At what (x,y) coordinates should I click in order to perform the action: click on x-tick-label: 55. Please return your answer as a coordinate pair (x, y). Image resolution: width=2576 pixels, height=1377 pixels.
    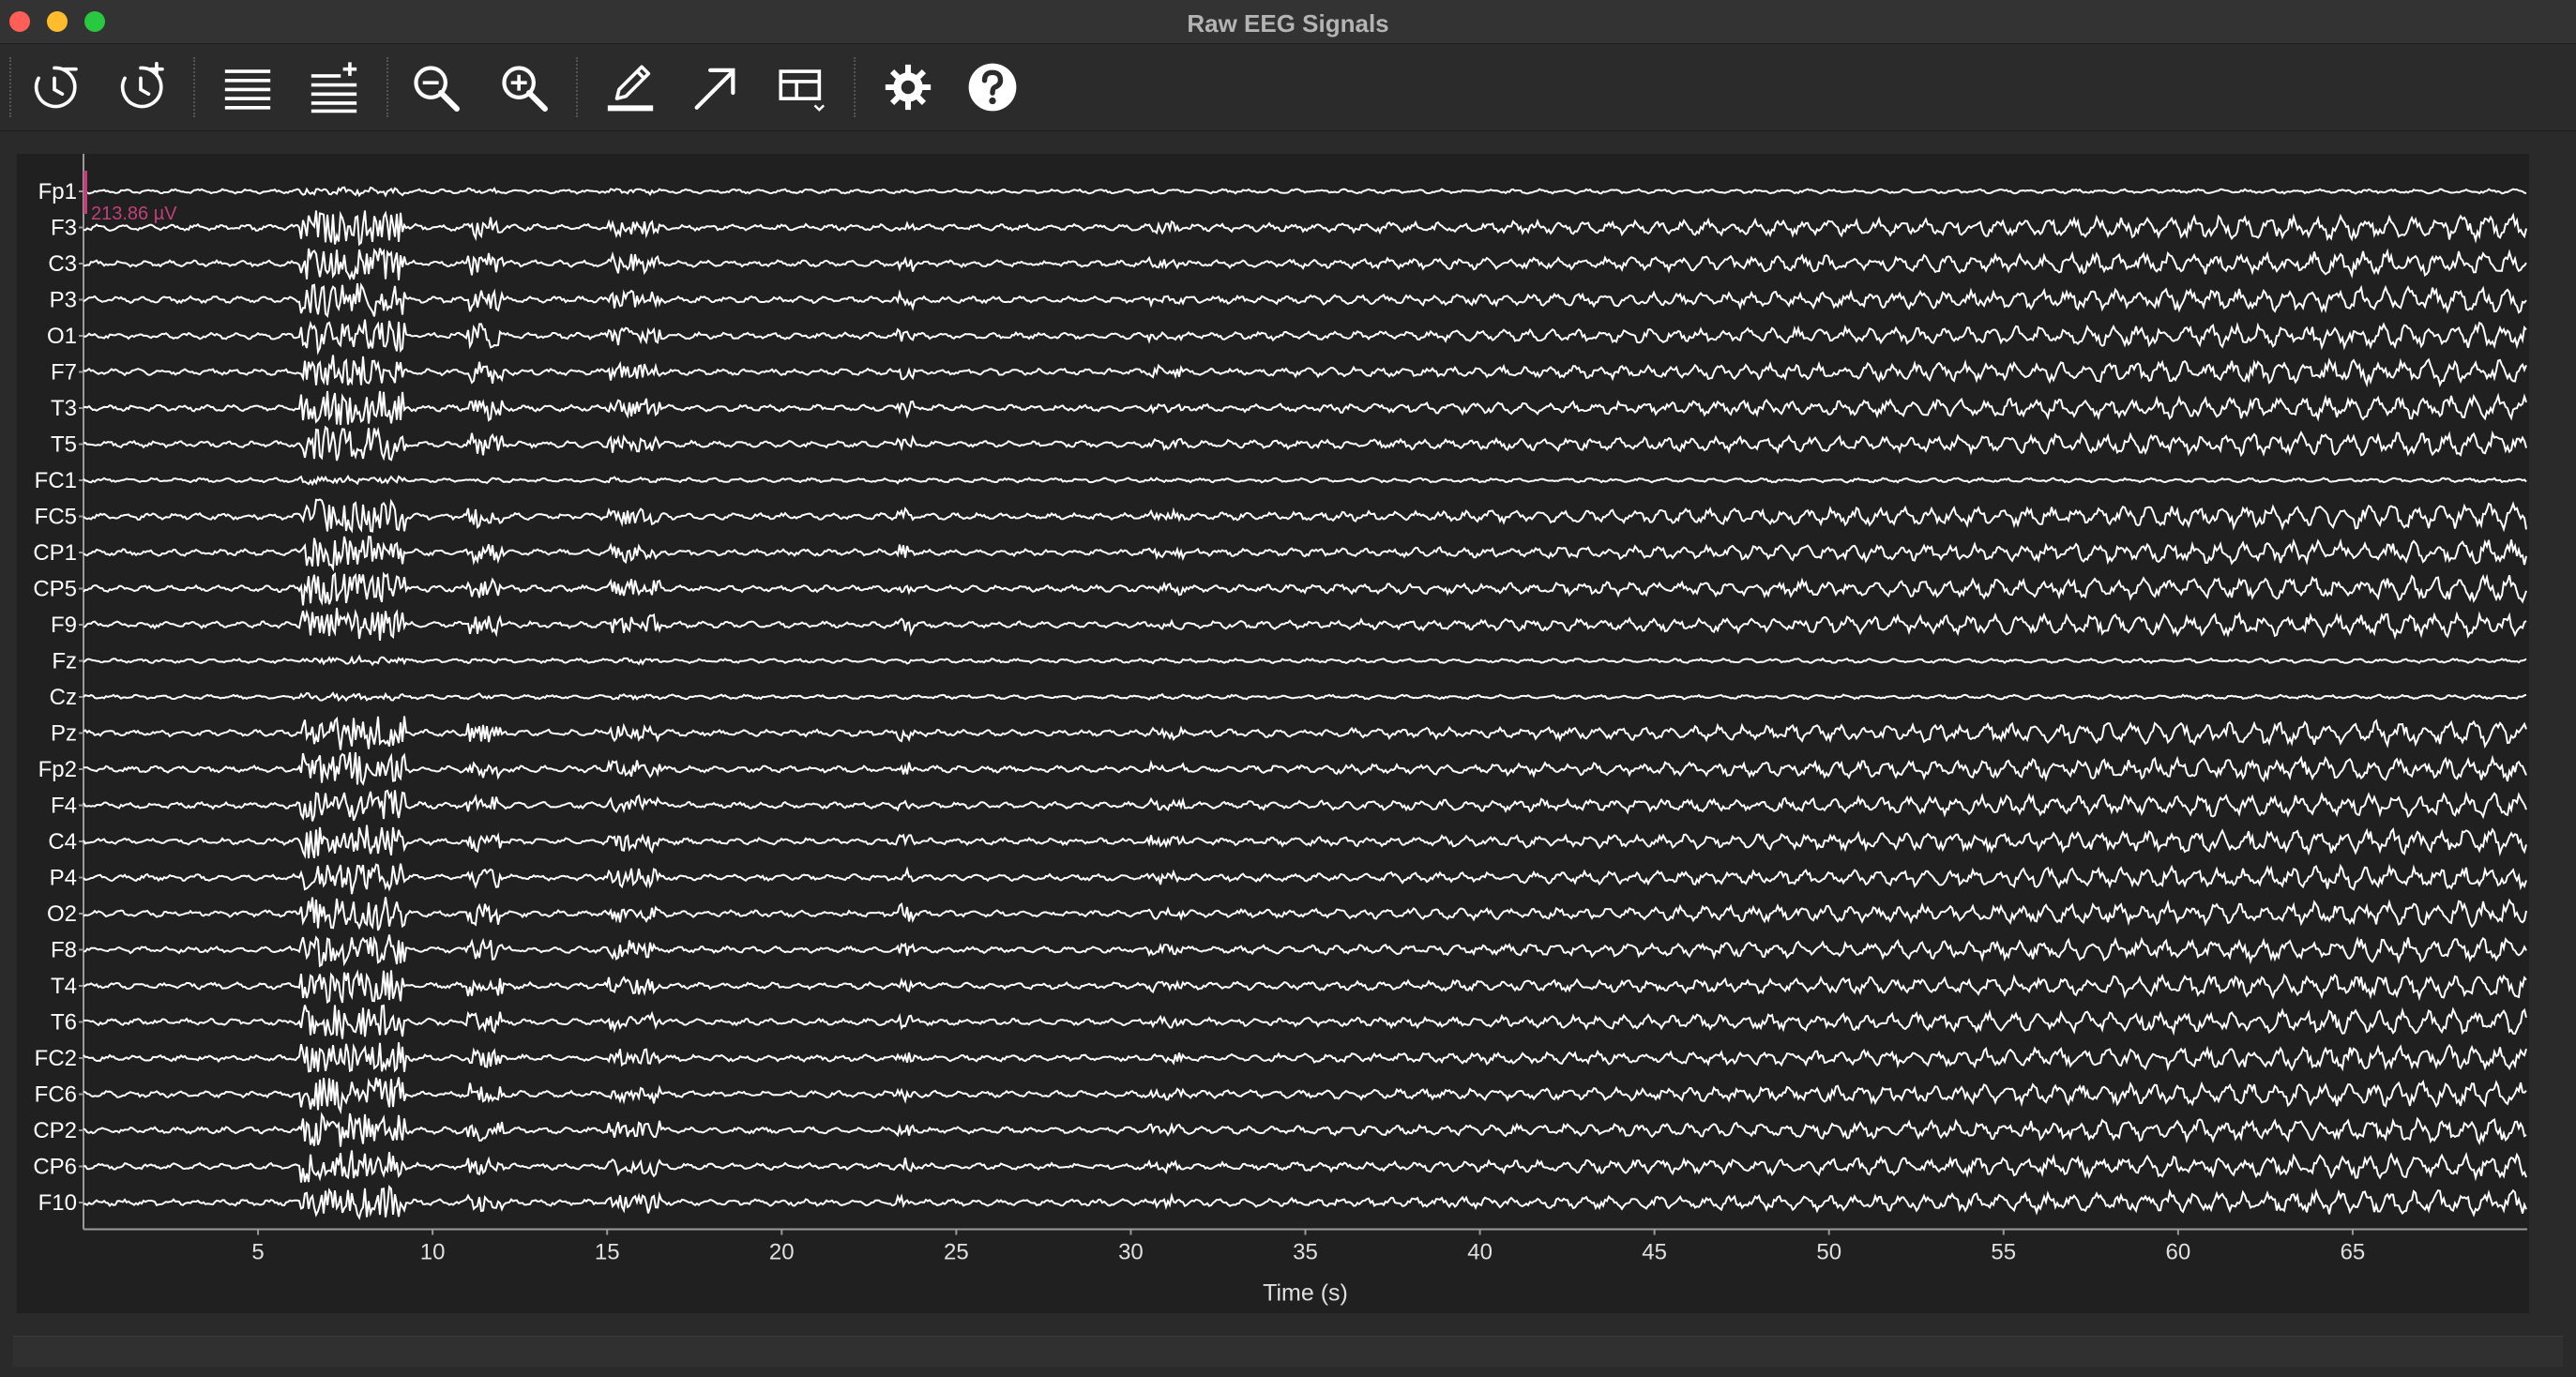
    Looking at the image, I should click on (2003, 1253).